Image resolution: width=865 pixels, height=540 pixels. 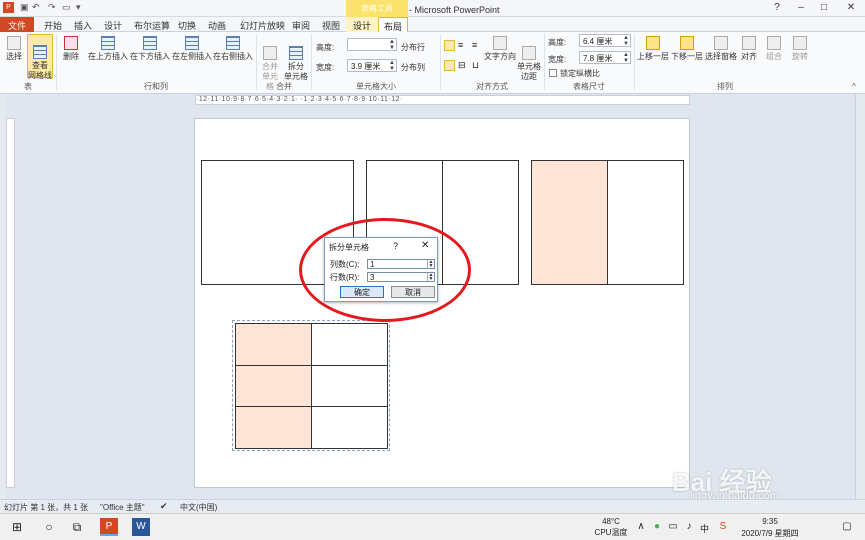 What do you see at coordinates (17, 24) in the screenshot?
I see `tab-file: 文件` at bounding box center [17, 24].